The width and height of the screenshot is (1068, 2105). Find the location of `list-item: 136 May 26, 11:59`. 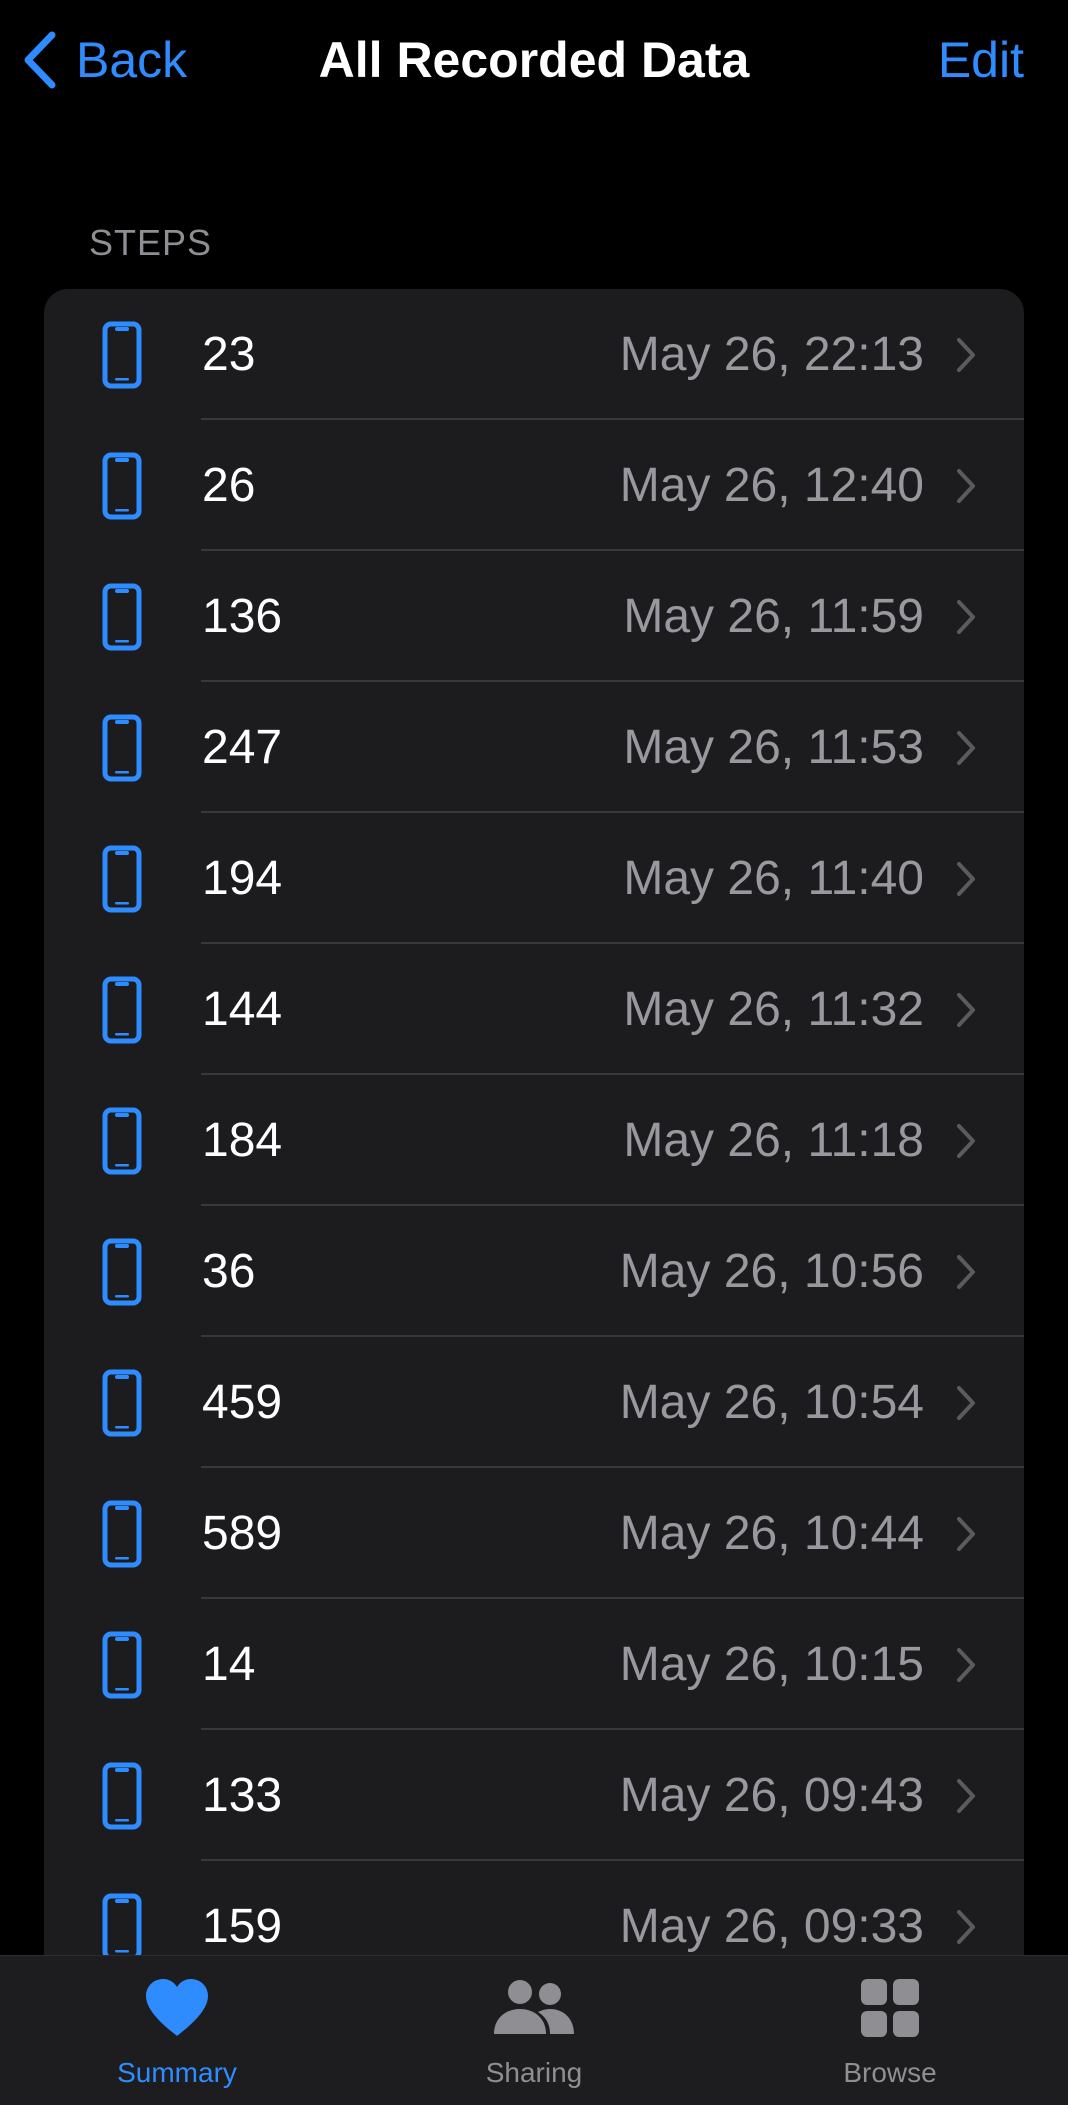

list-item: 136 May 26, 11:59 is located at coordinates (534, 616).